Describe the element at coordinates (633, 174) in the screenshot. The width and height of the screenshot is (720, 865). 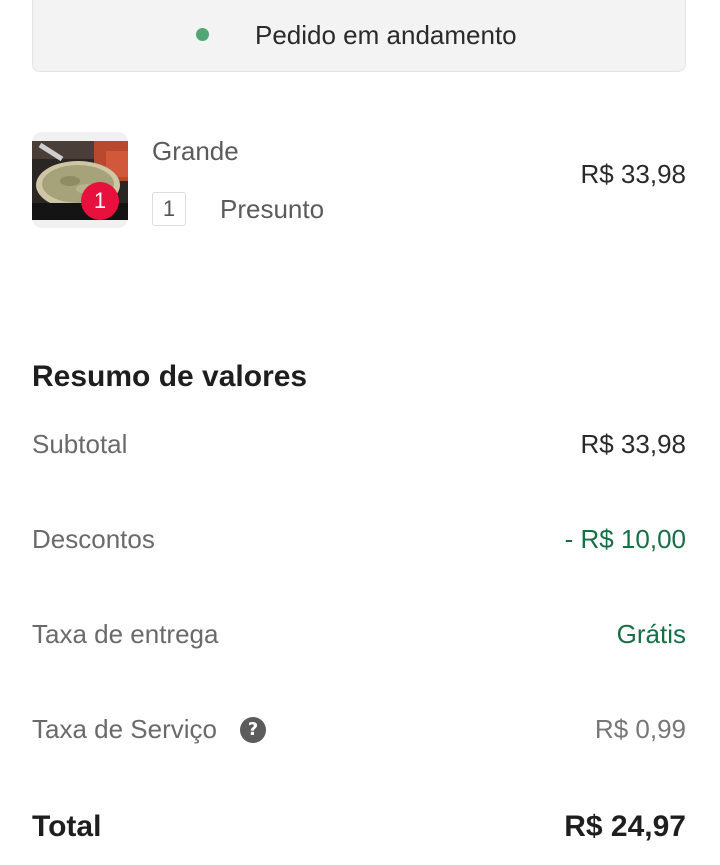
I see `item-price: R$ 33,98` at that location.